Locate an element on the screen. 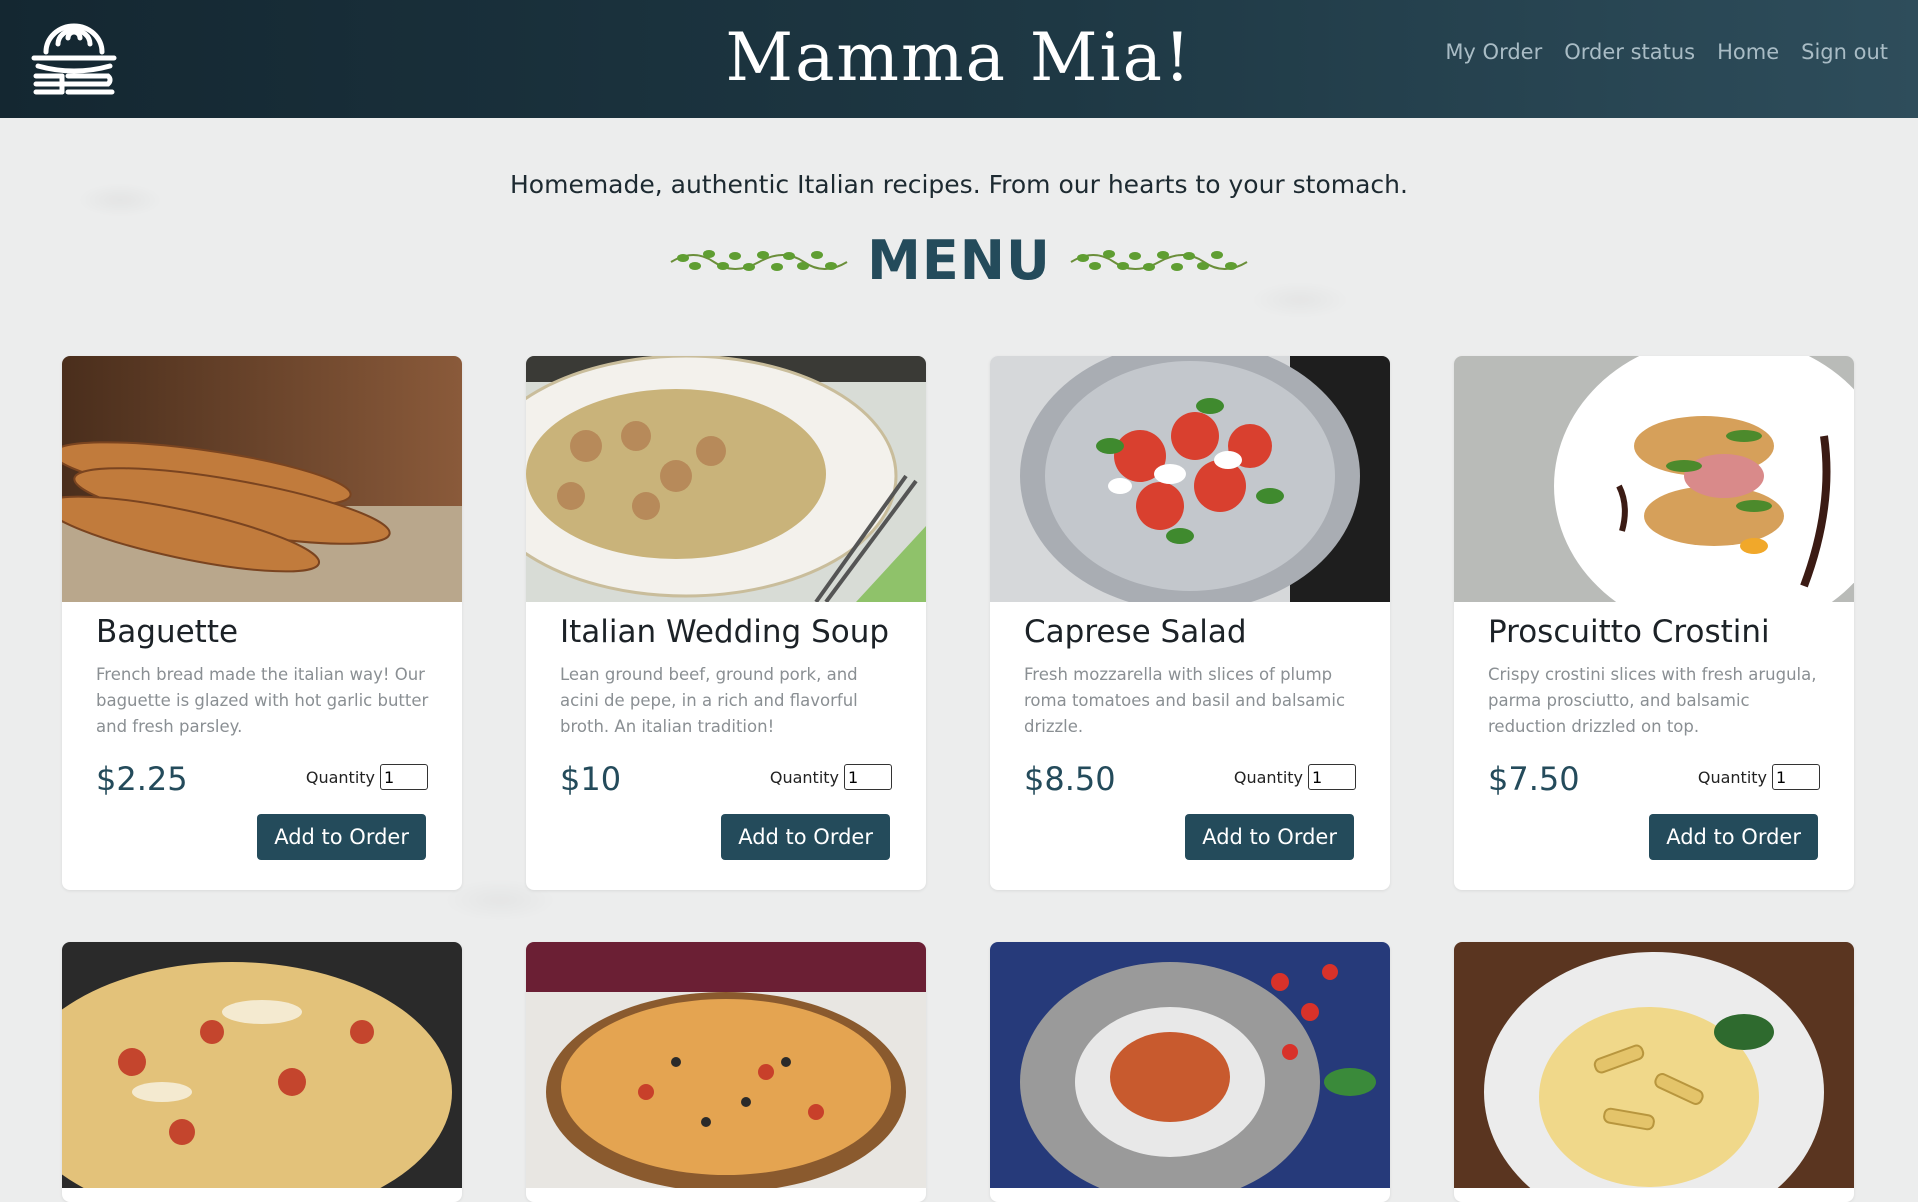  nav-my-order: My Order is located at coordinates (1493, 52).